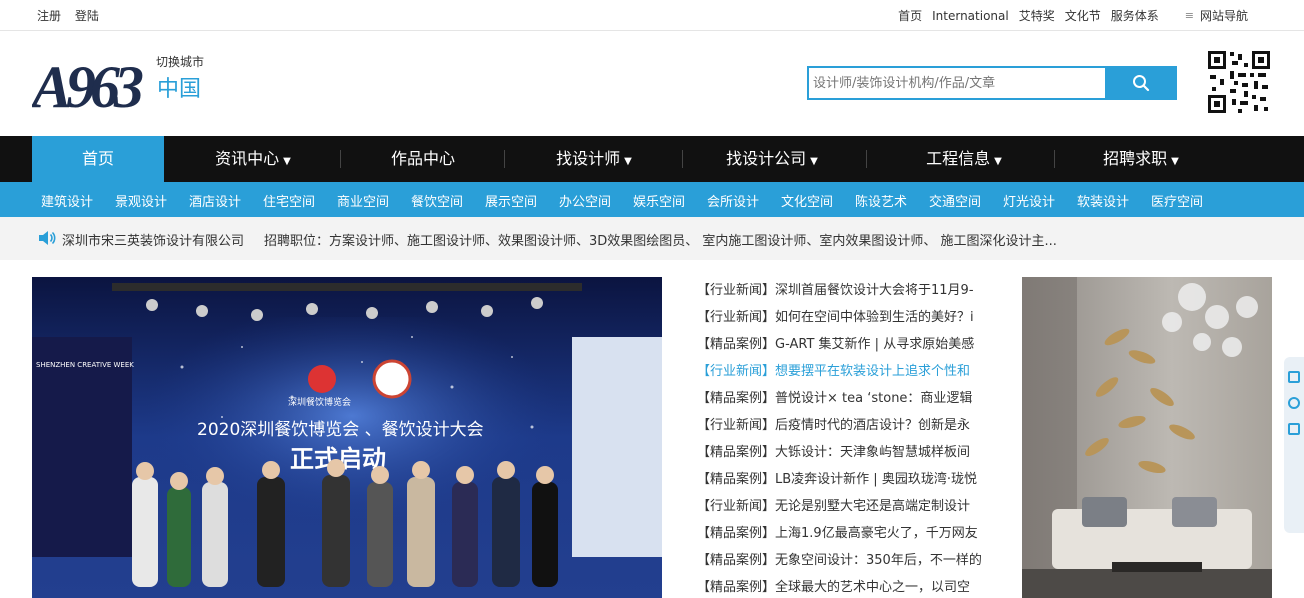 This screenshot has width=1304, height=598. What do you see at coordinates (1294, 377) in the screenshot?
I see `qr-float-icon` at bounding box center [1294, 377].